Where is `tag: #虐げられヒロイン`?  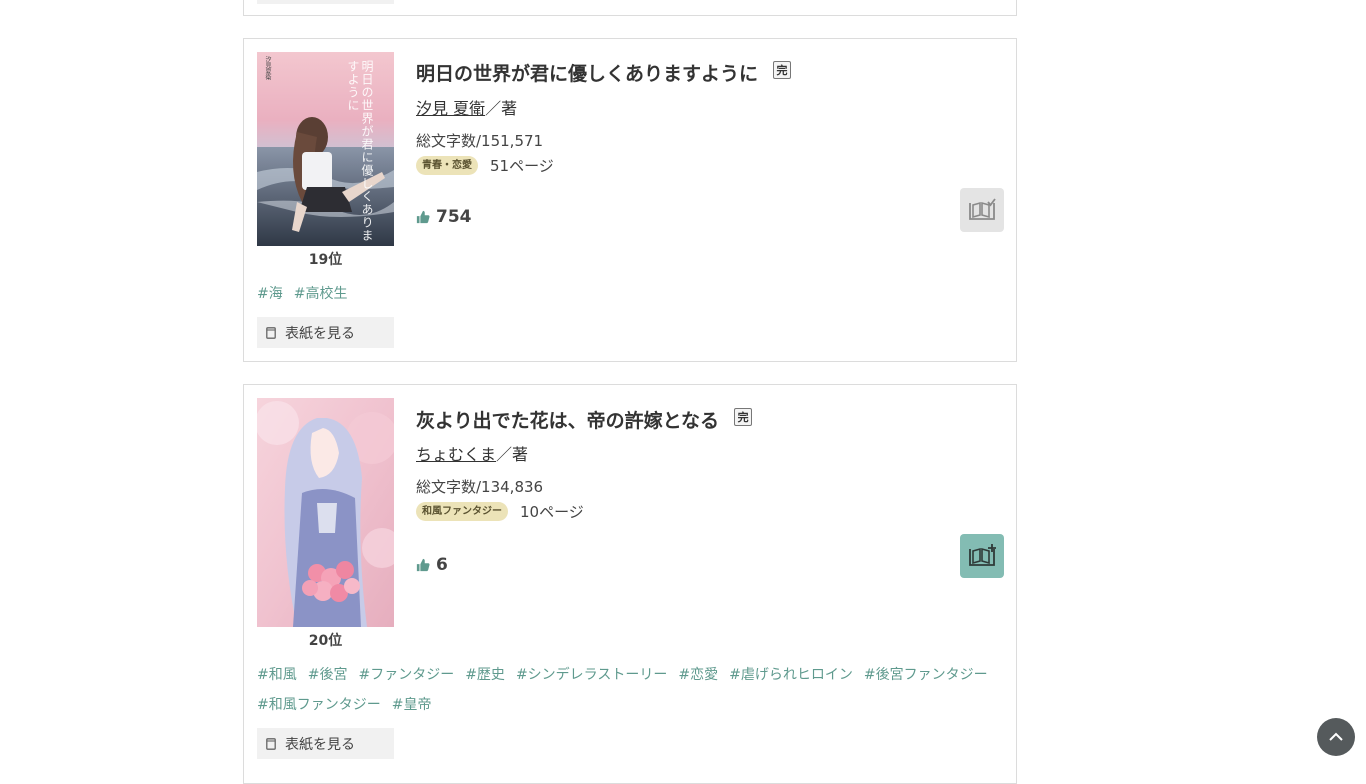
tag: #虐げられヒロイン is located at coordinates (791, 675).